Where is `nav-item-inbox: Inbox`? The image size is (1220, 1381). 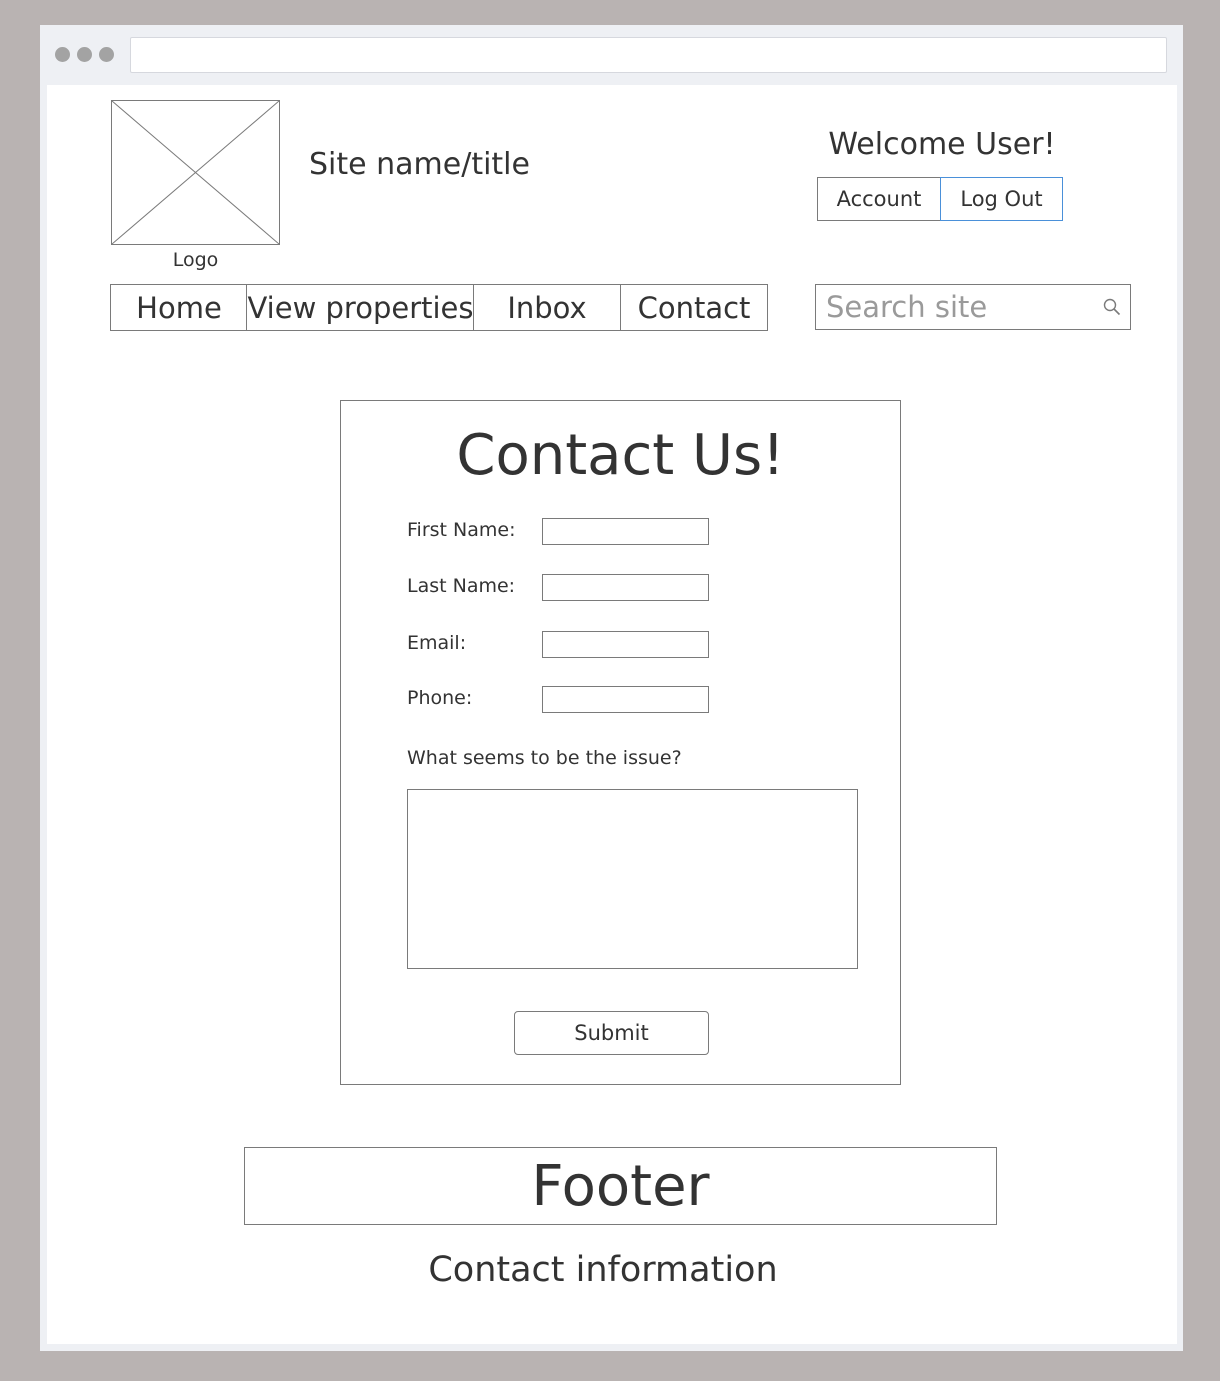 nav-item-inbox: Inbox is located at coordinates (547, 307).